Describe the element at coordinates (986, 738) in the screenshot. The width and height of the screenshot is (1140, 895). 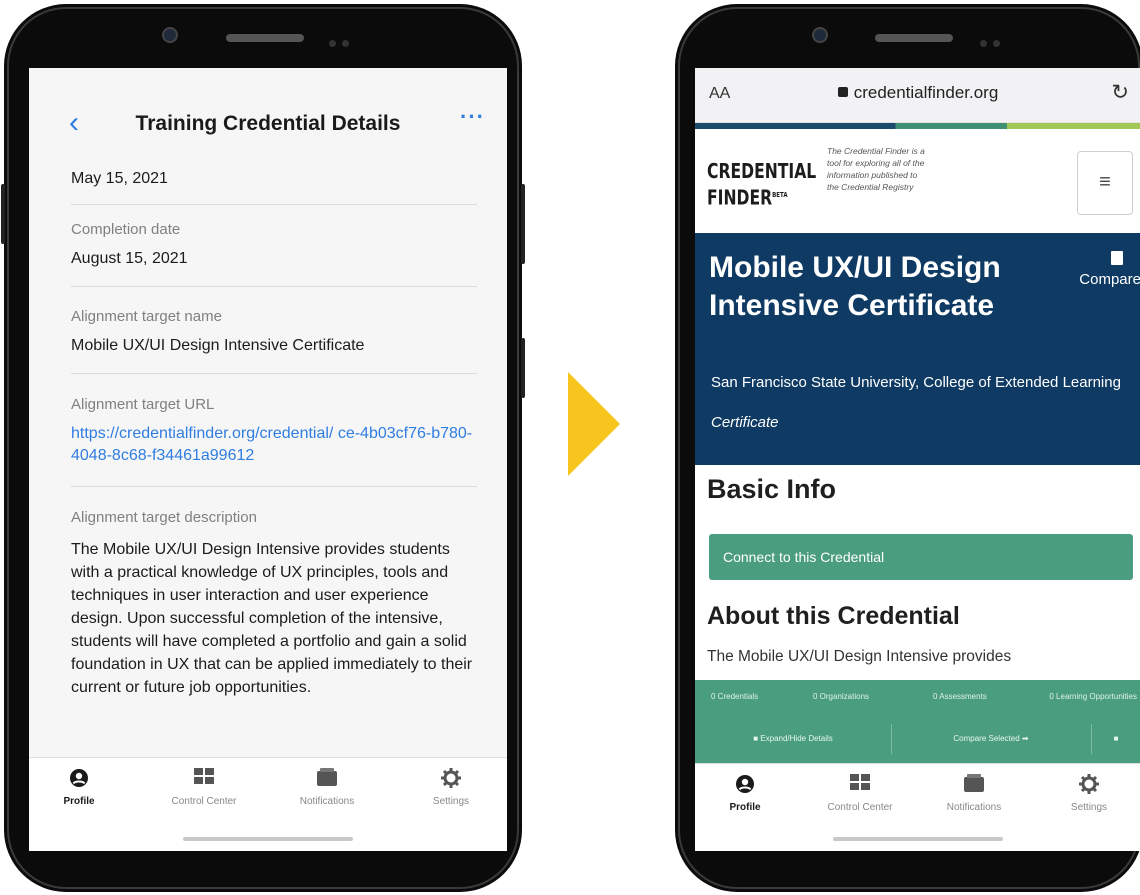
I see `compare-selected-label: Compare Selected` at that location.